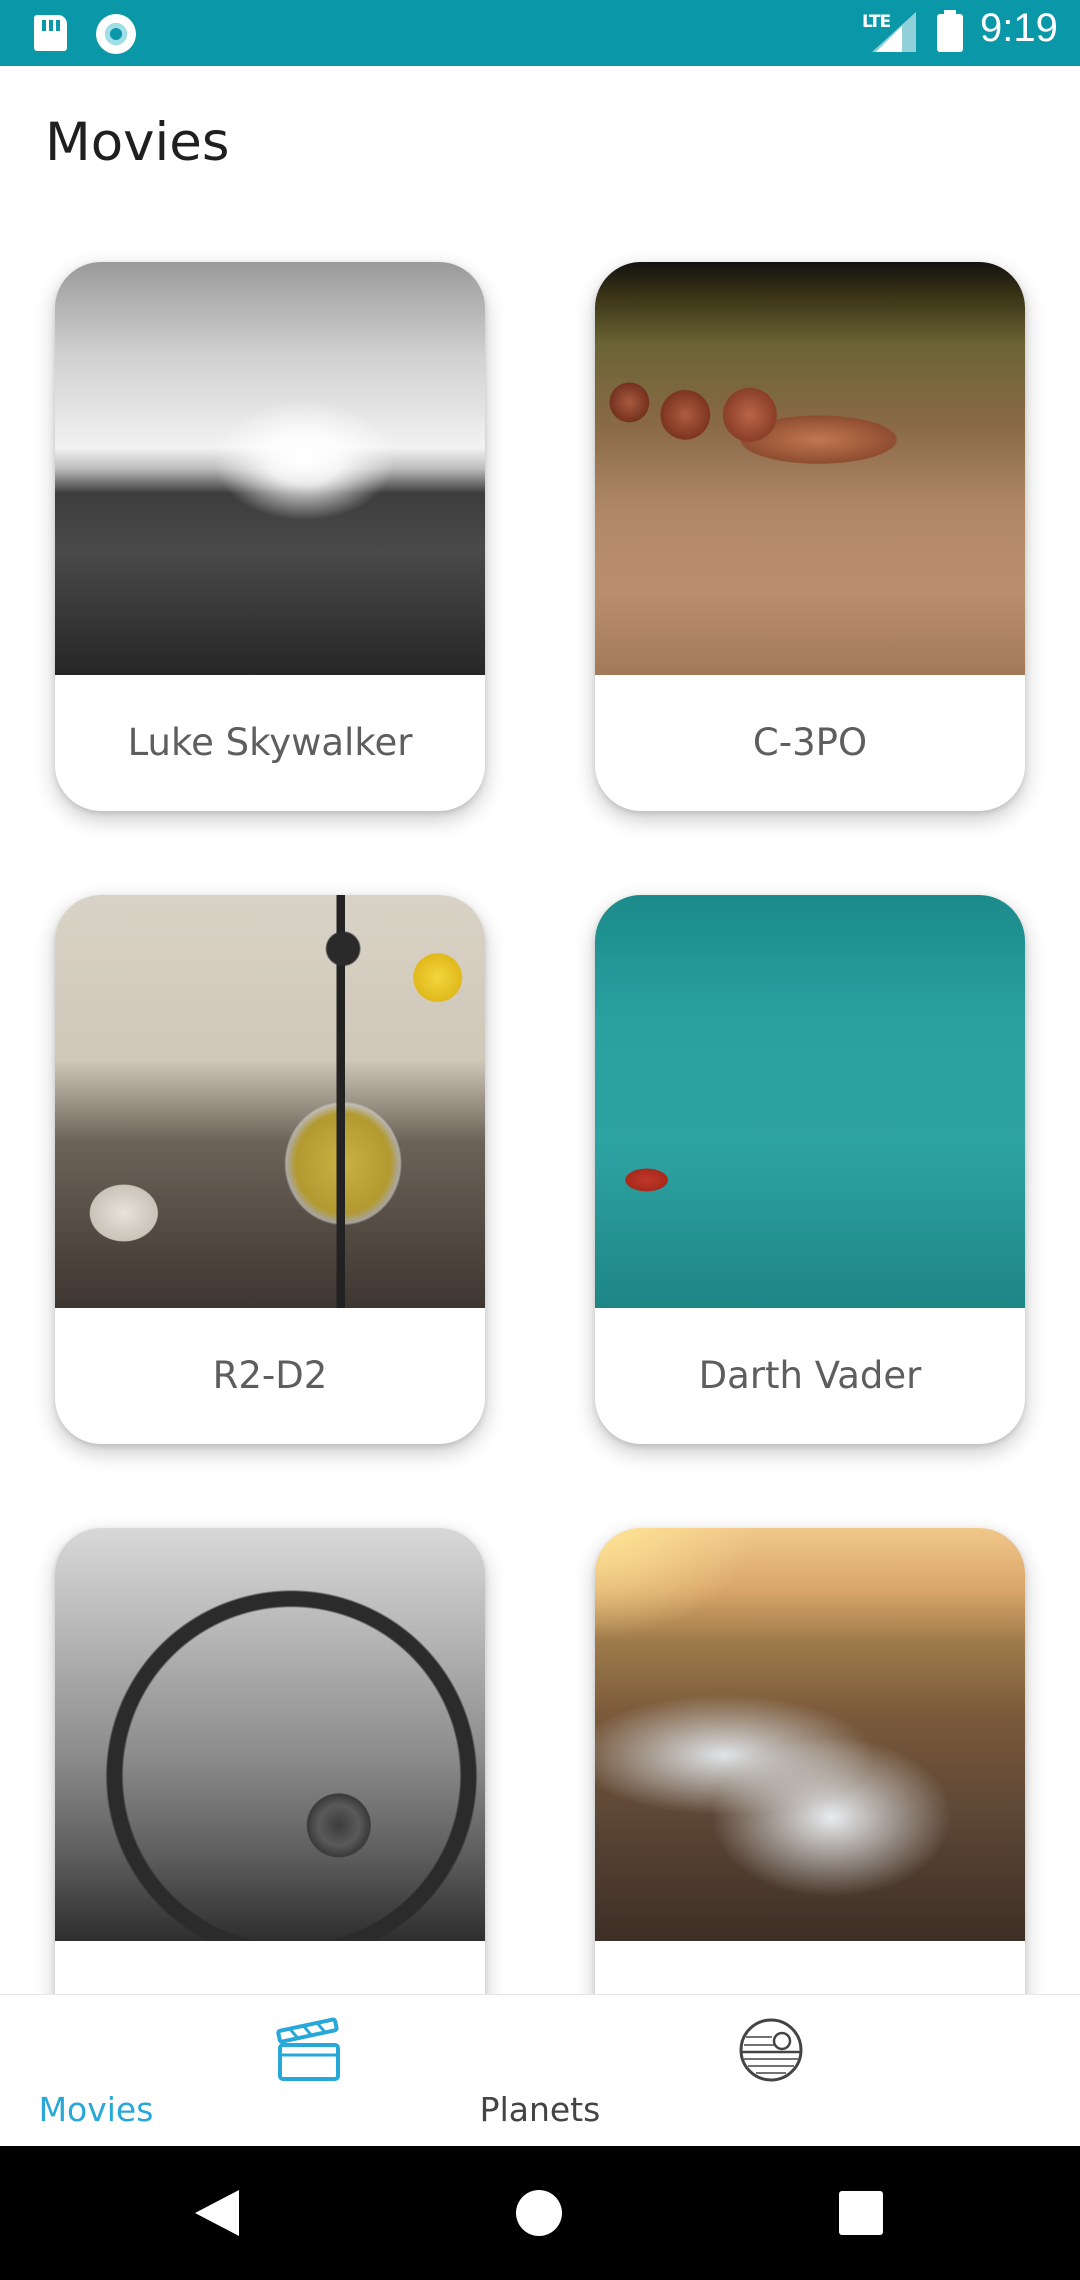  What do you see at coordinates (810, 742) in the screenshot?
I see `card-label: C-3PO` at bounding box center [810, 742].